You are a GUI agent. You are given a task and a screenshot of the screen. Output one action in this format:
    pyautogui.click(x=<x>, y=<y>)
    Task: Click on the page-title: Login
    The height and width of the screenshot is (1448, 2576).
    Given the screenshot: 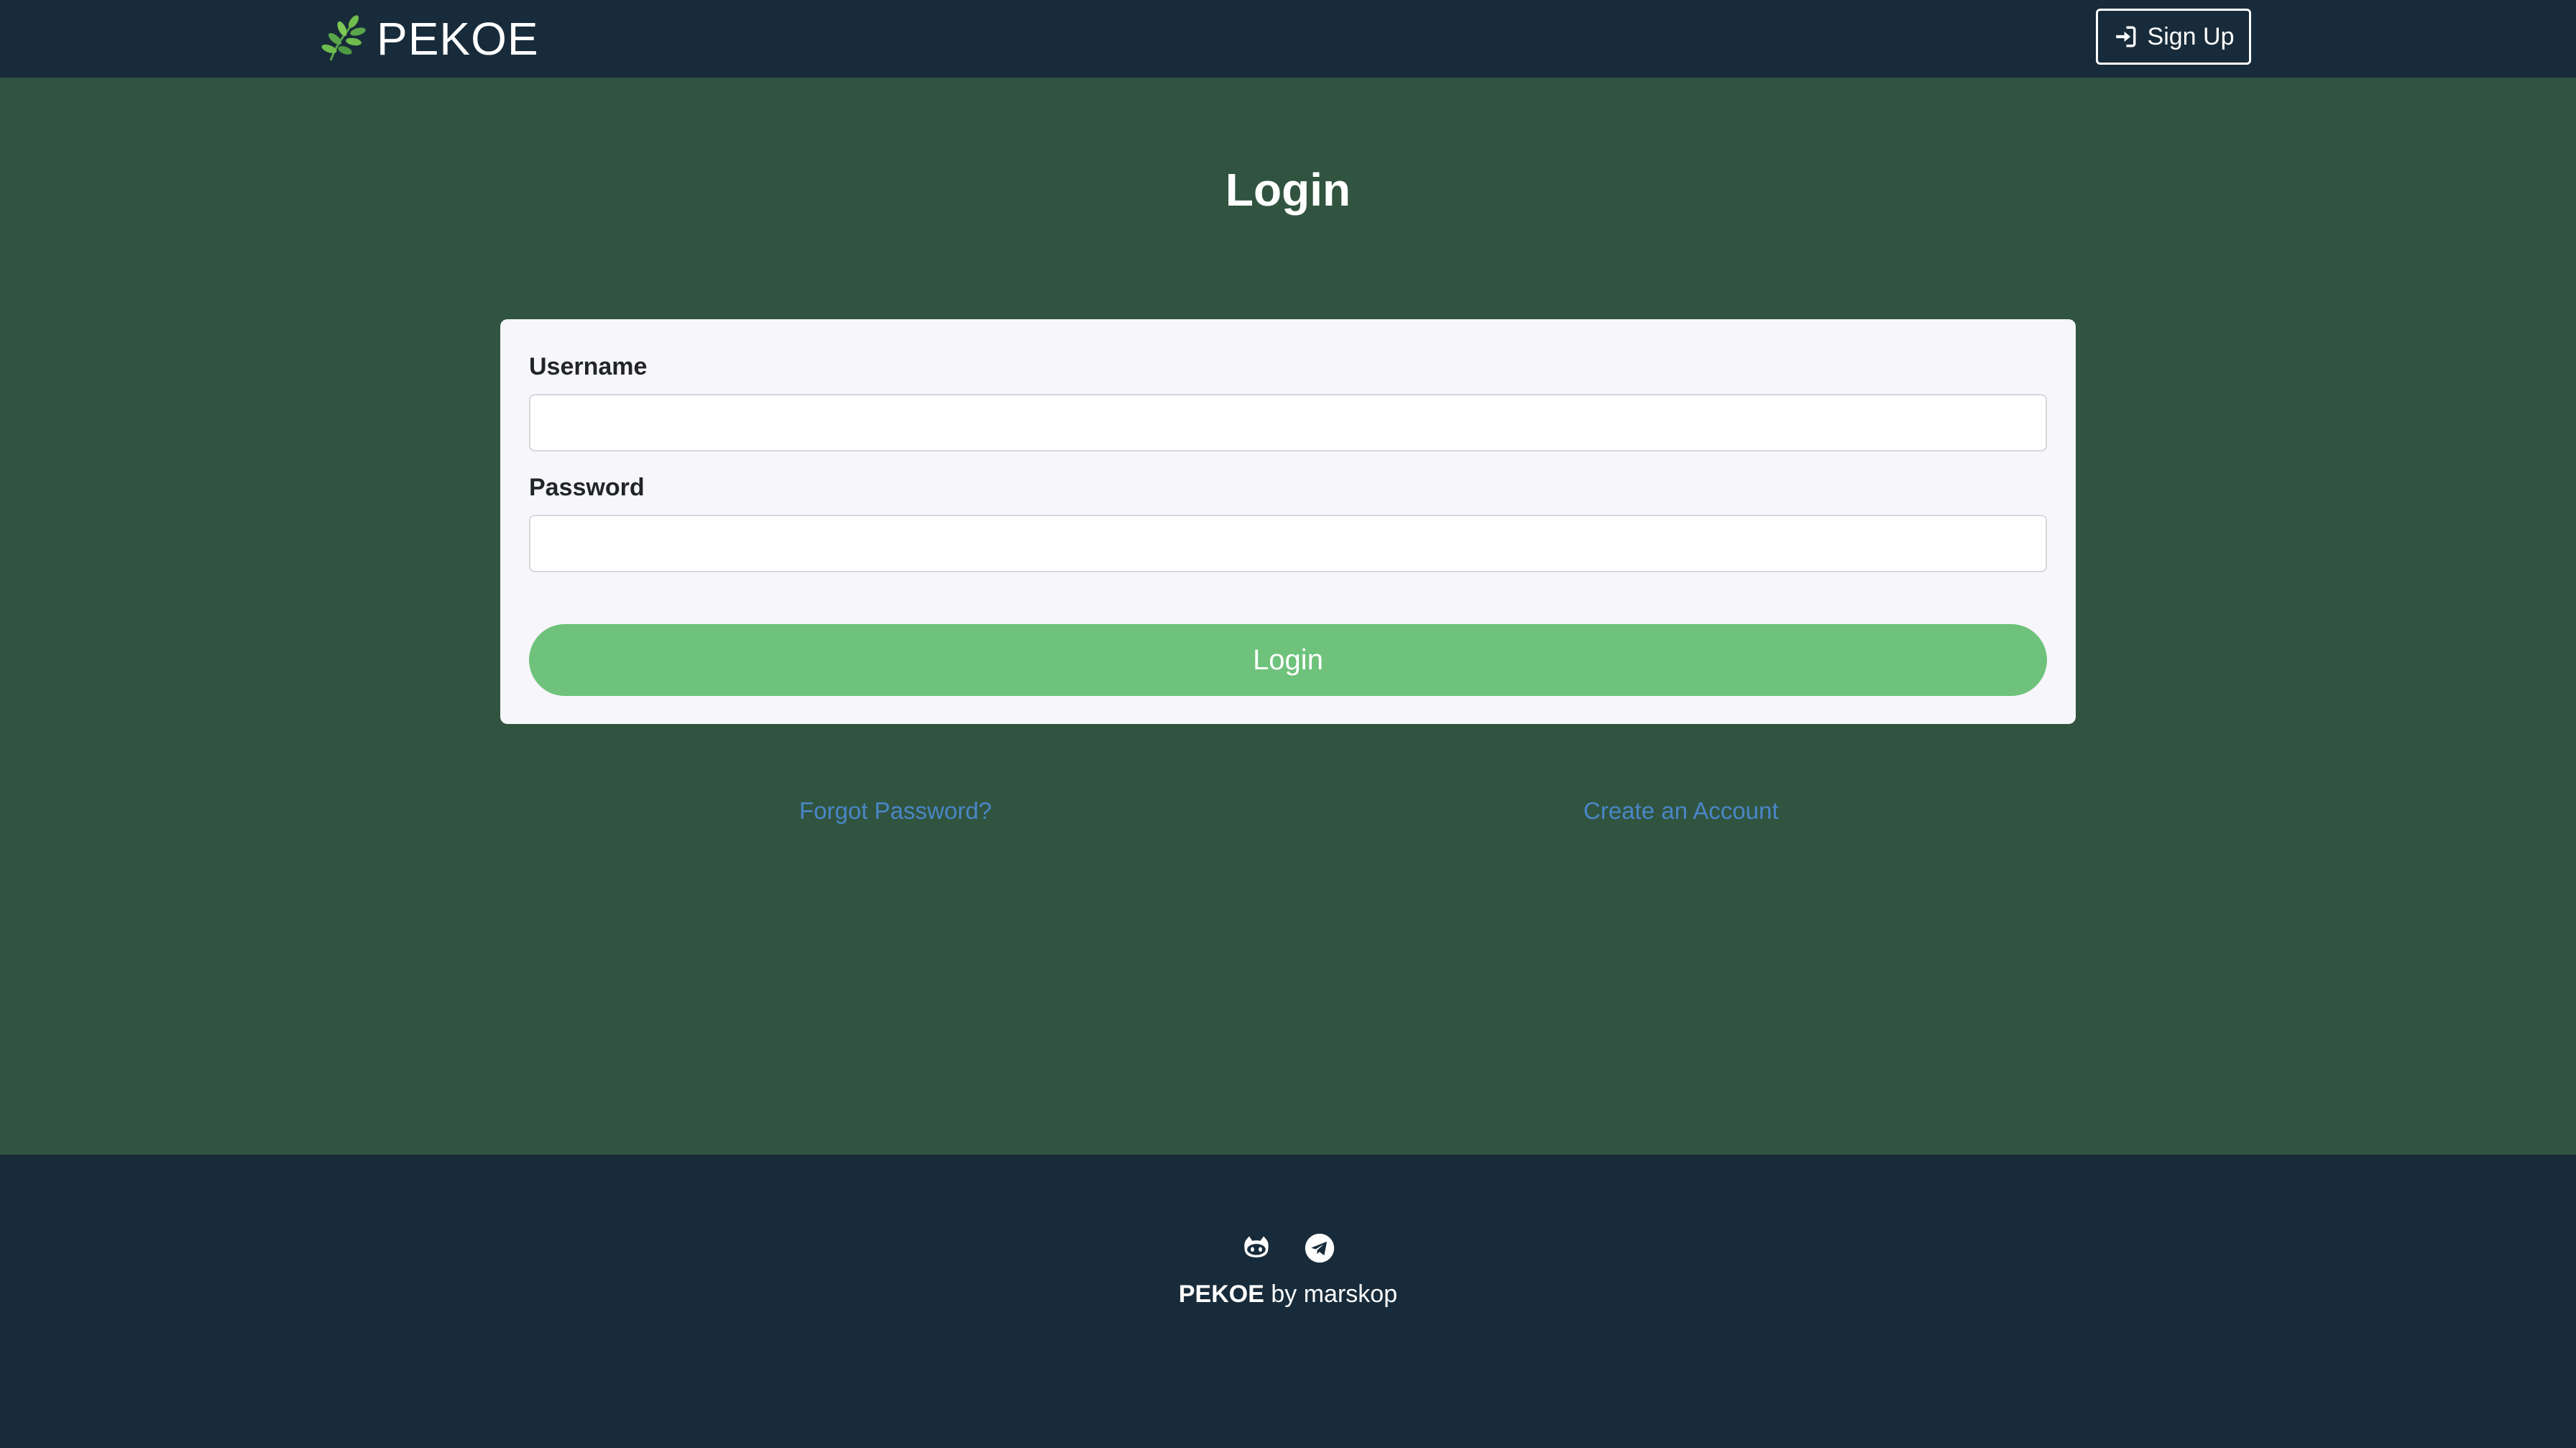 What is the action you would take?
    pyautogui.click(x=1288, y=190)
    